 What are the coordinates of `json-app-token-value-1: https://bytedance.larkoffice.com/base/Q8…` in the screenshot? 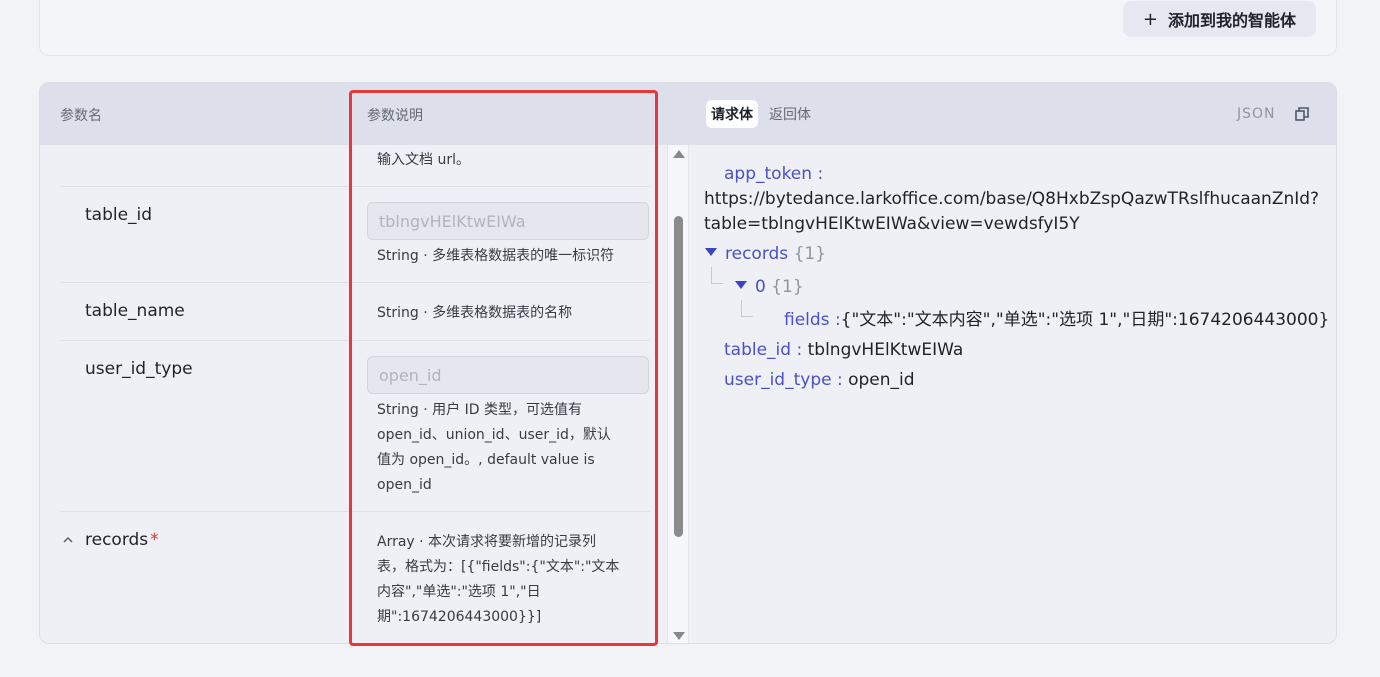 It's located at (1012, 199).